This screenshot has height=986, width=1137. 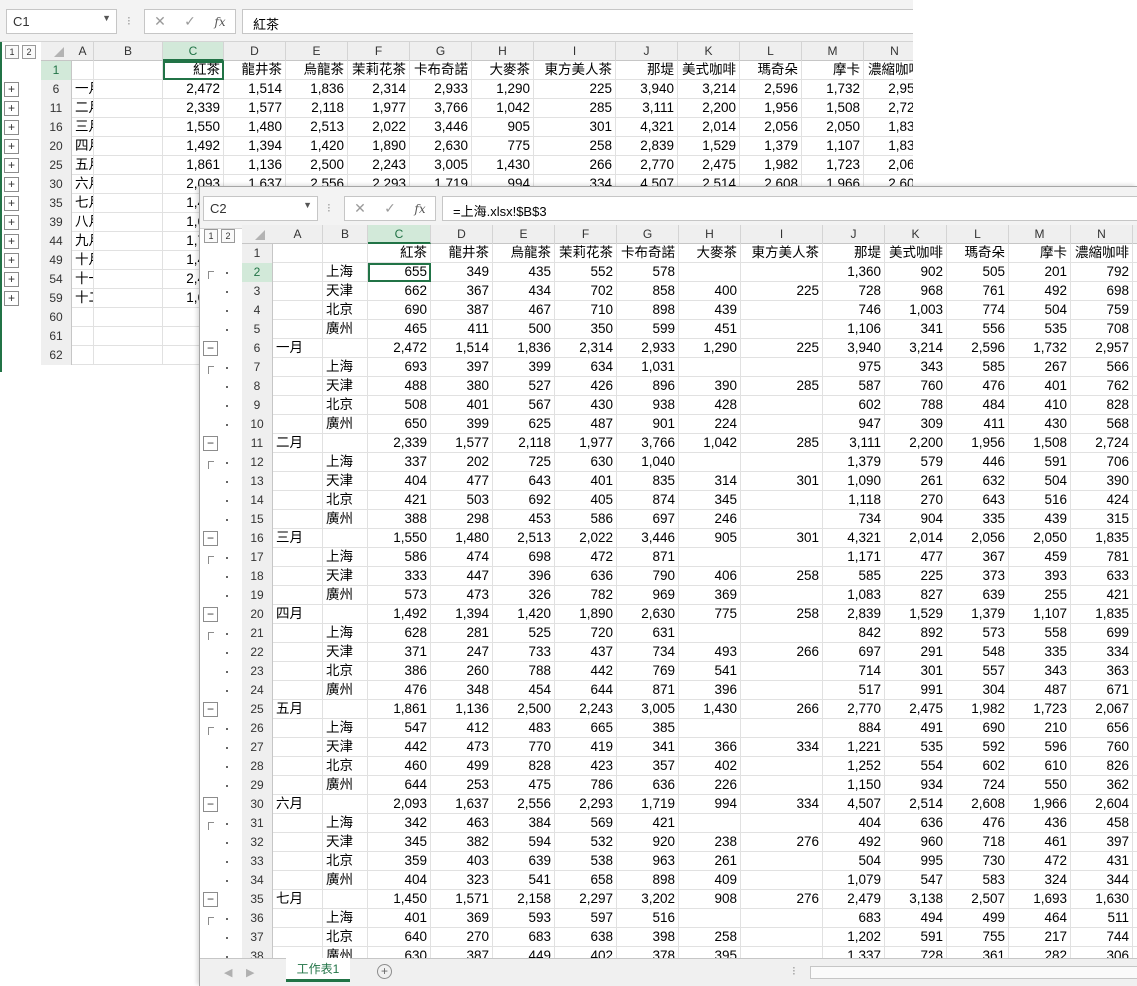 I want to click on cell-value: 459, so click(x=1040, y=557).